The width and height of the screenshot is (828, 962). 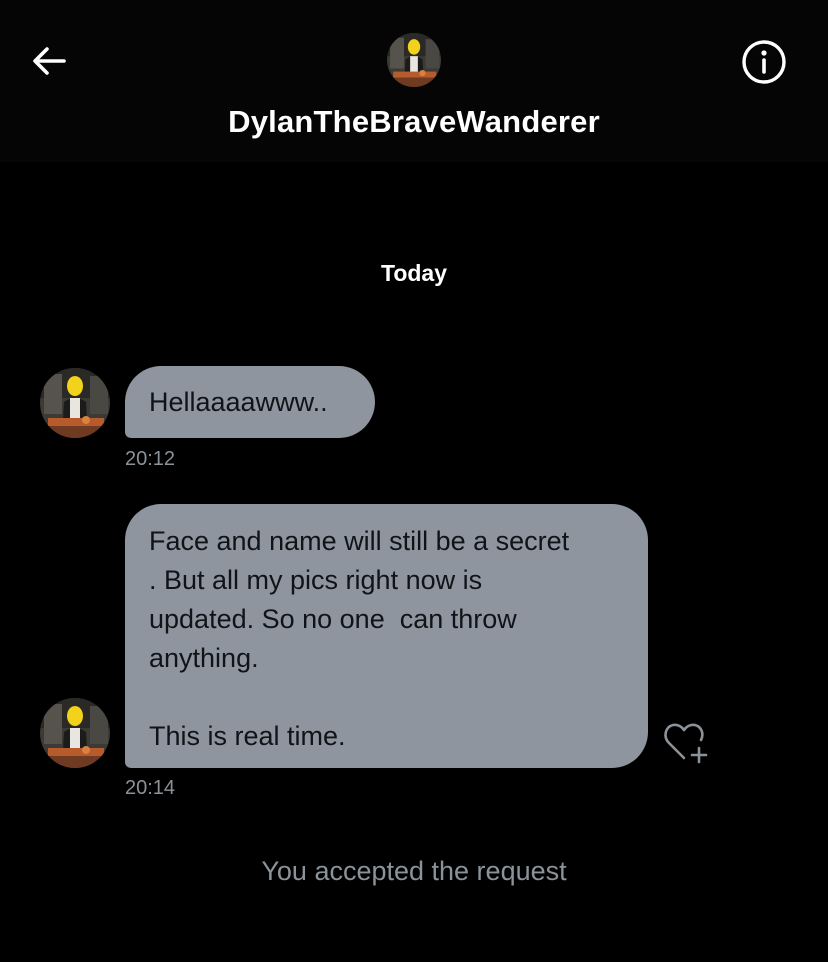 I want to click on info-button, so click(x=764, y=62).